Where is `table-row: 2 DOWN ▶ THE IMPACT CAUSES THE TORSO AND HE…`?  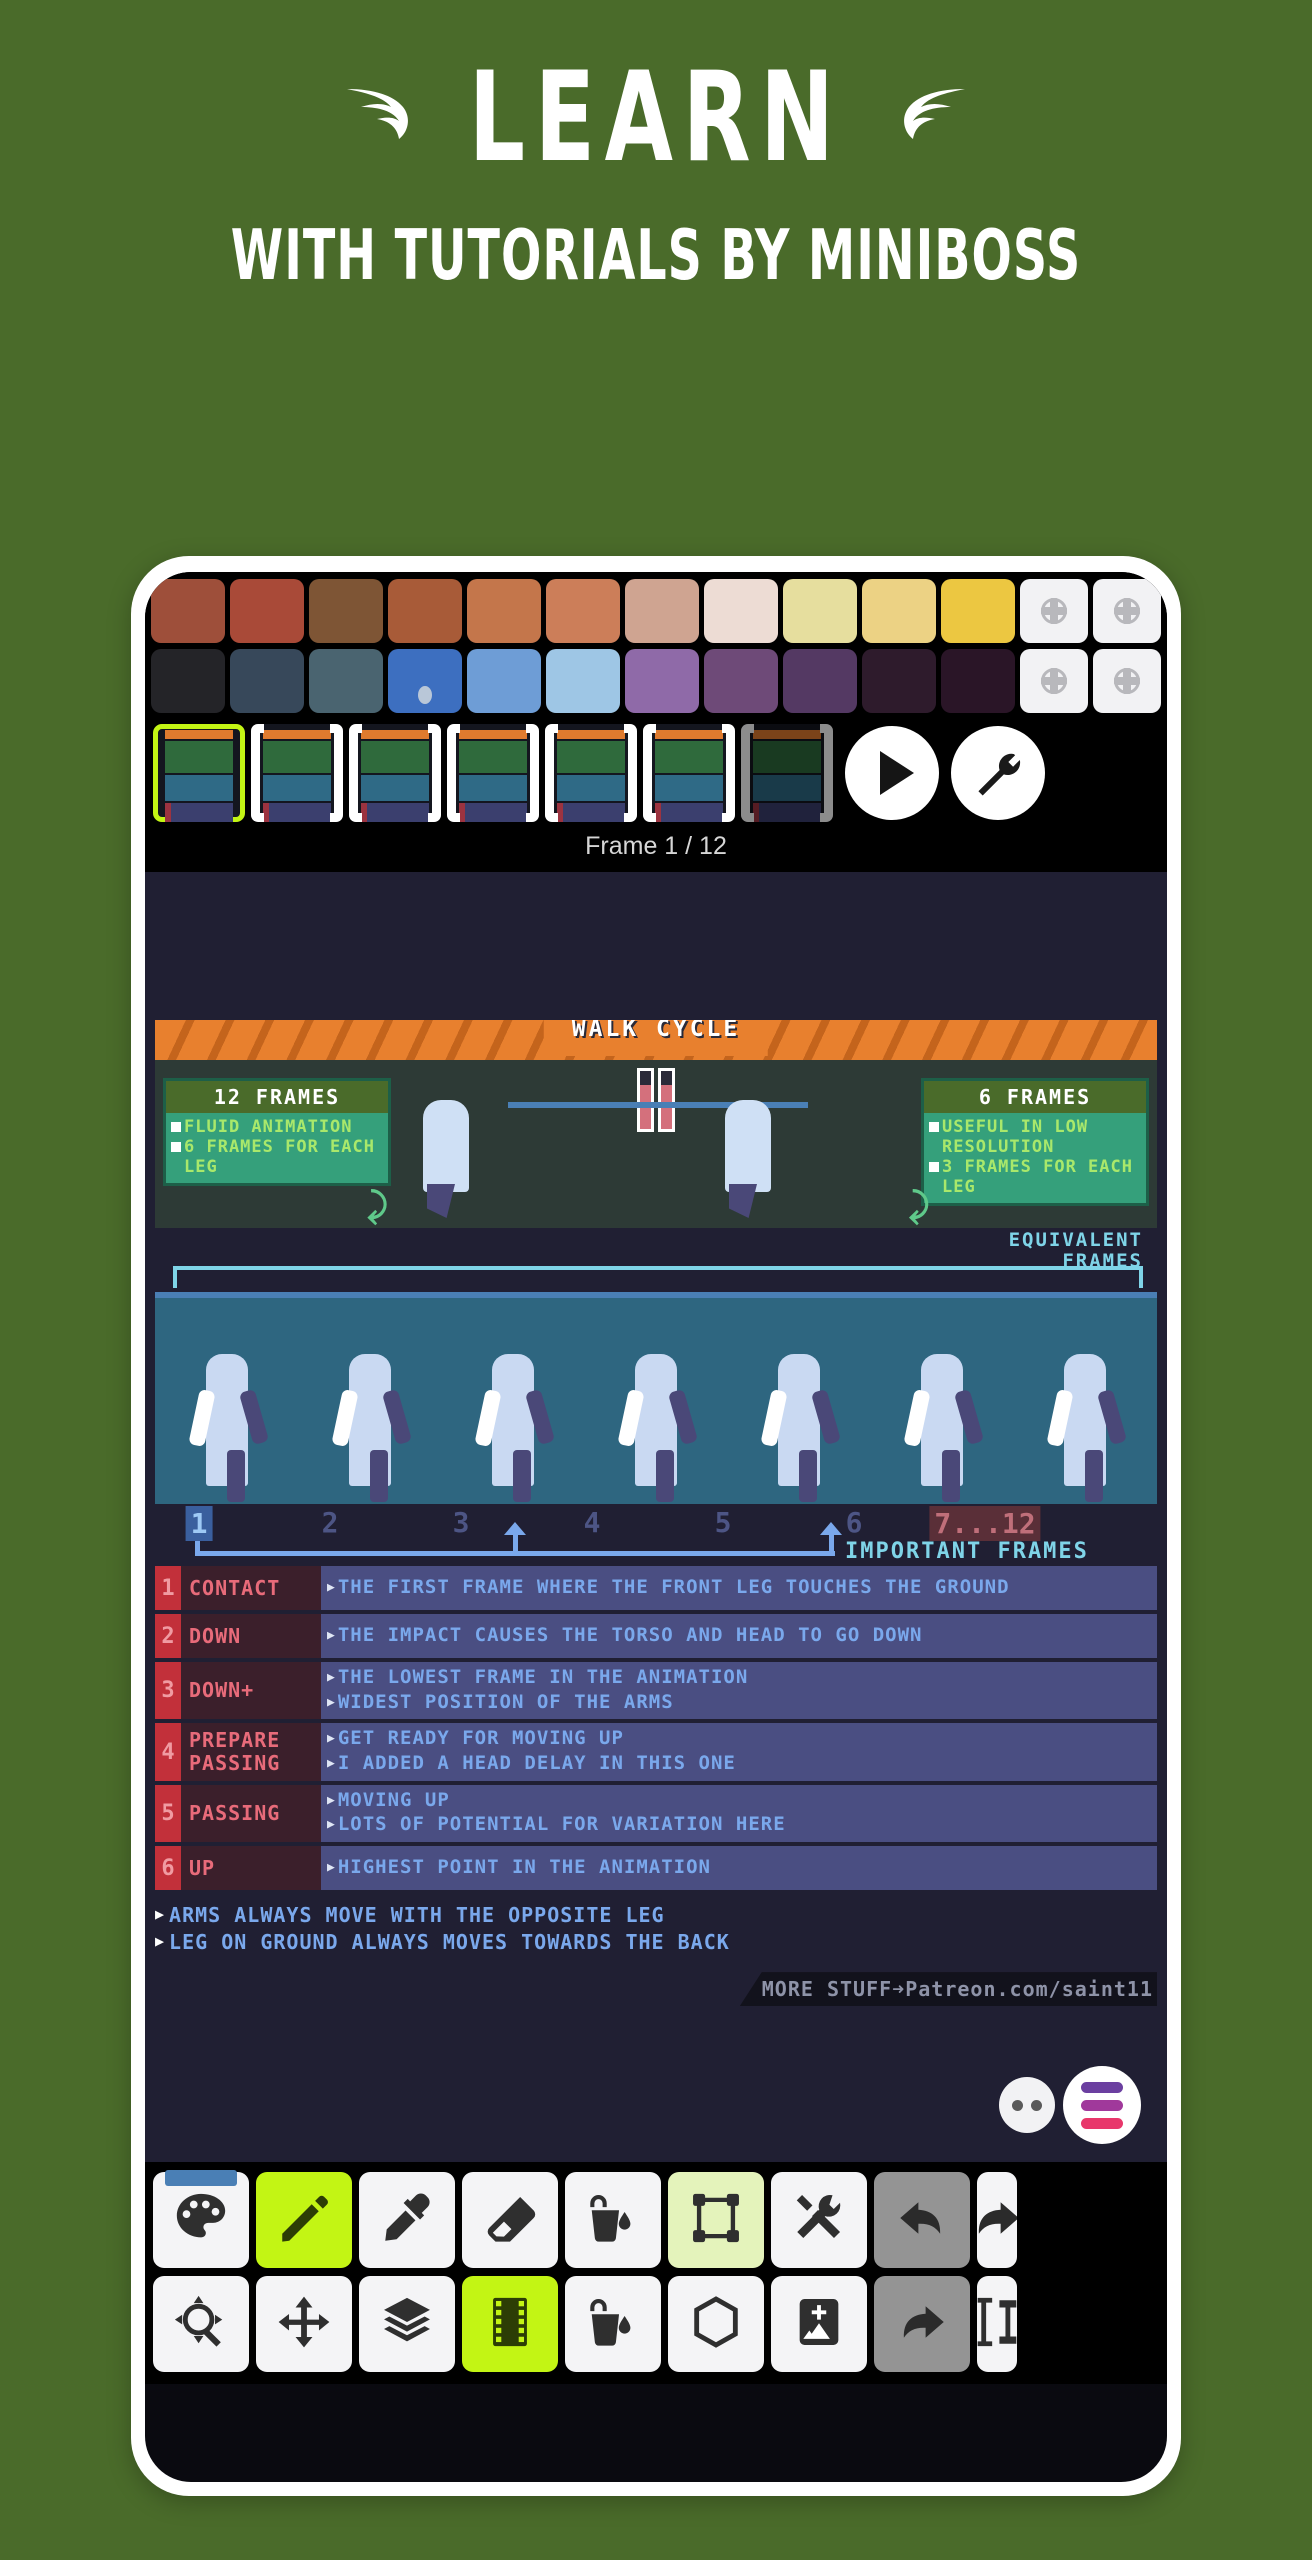
table-row: 2 DOWN ▶ THE IMPACT CAUSES THE TORSO AND HE… is located at coordinates (656, 1636).